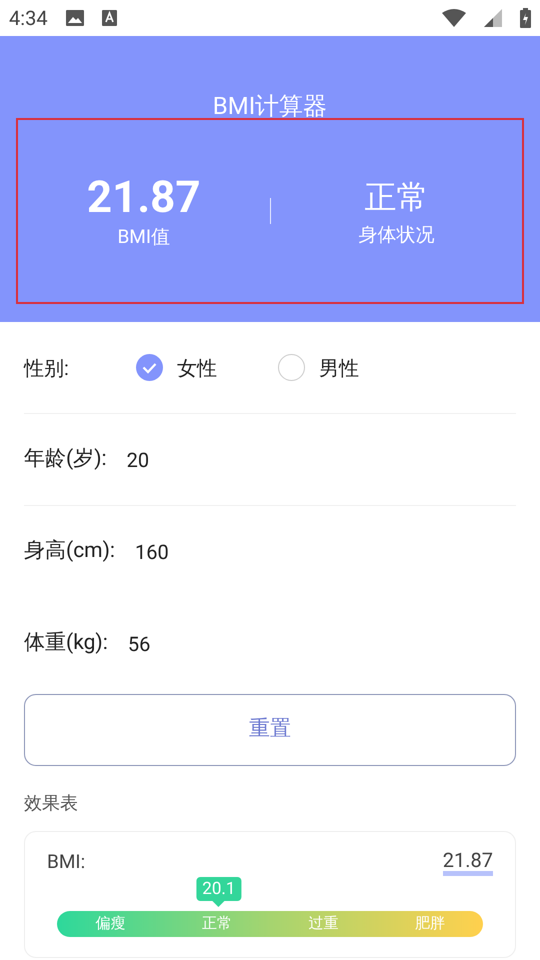  What do you see at coordinates (270, 106) in the screenshot?
I see `app-title: BMI计算器` at bounding box center [270, 106].